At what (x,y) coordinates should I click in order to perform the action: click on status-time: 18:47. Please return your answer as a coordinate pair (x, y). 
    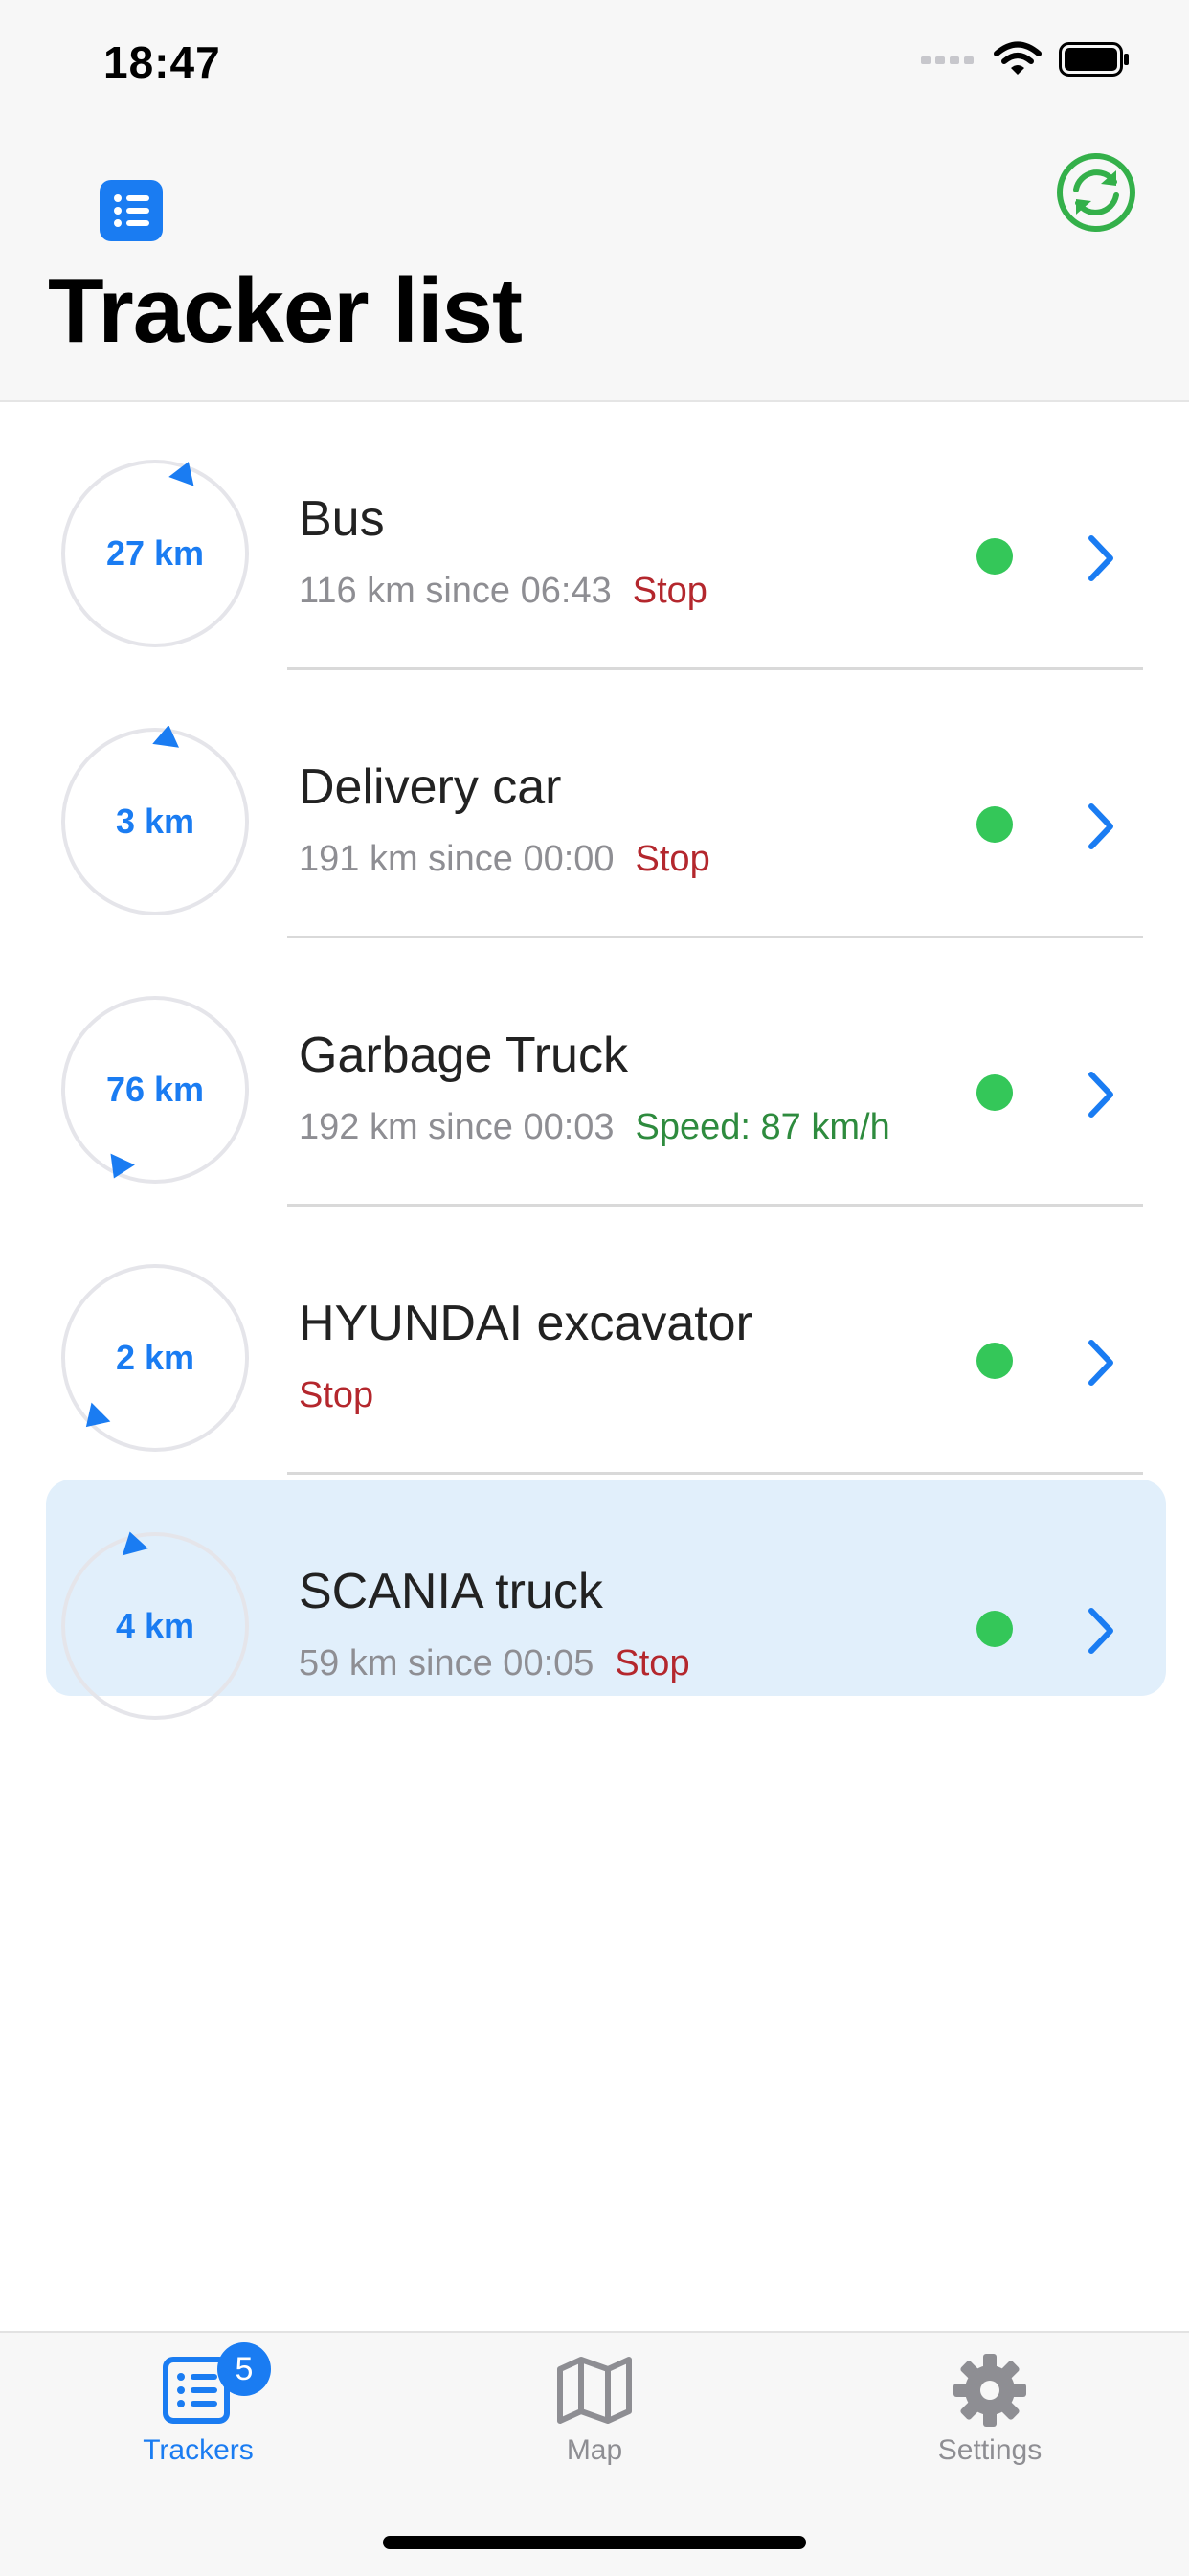
    Looking at the image, I should click on (162, 62).